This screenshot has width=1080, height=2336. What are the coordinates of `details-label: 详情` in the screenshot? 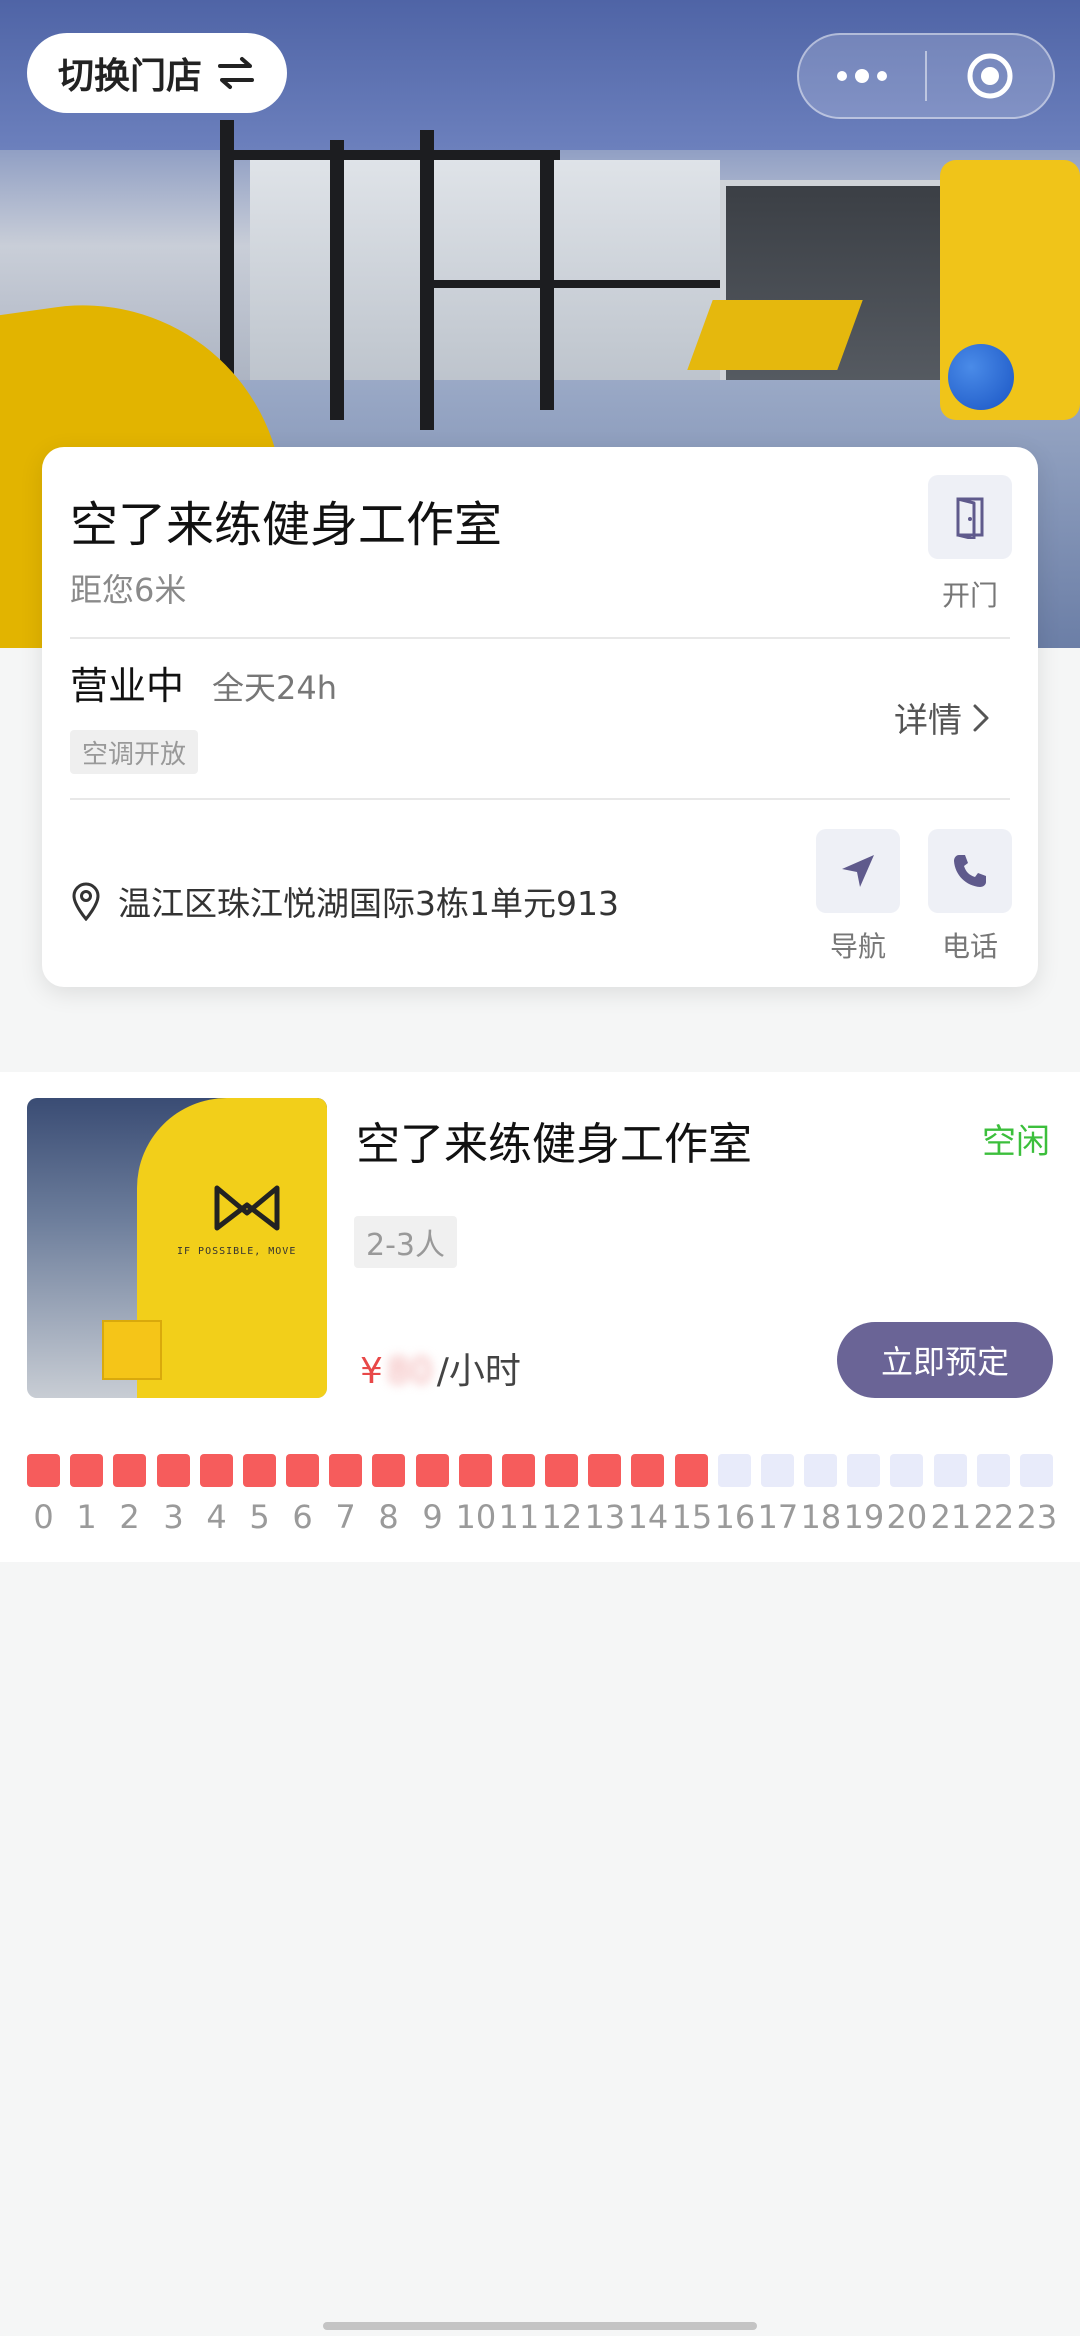 It's located at (928, 721).